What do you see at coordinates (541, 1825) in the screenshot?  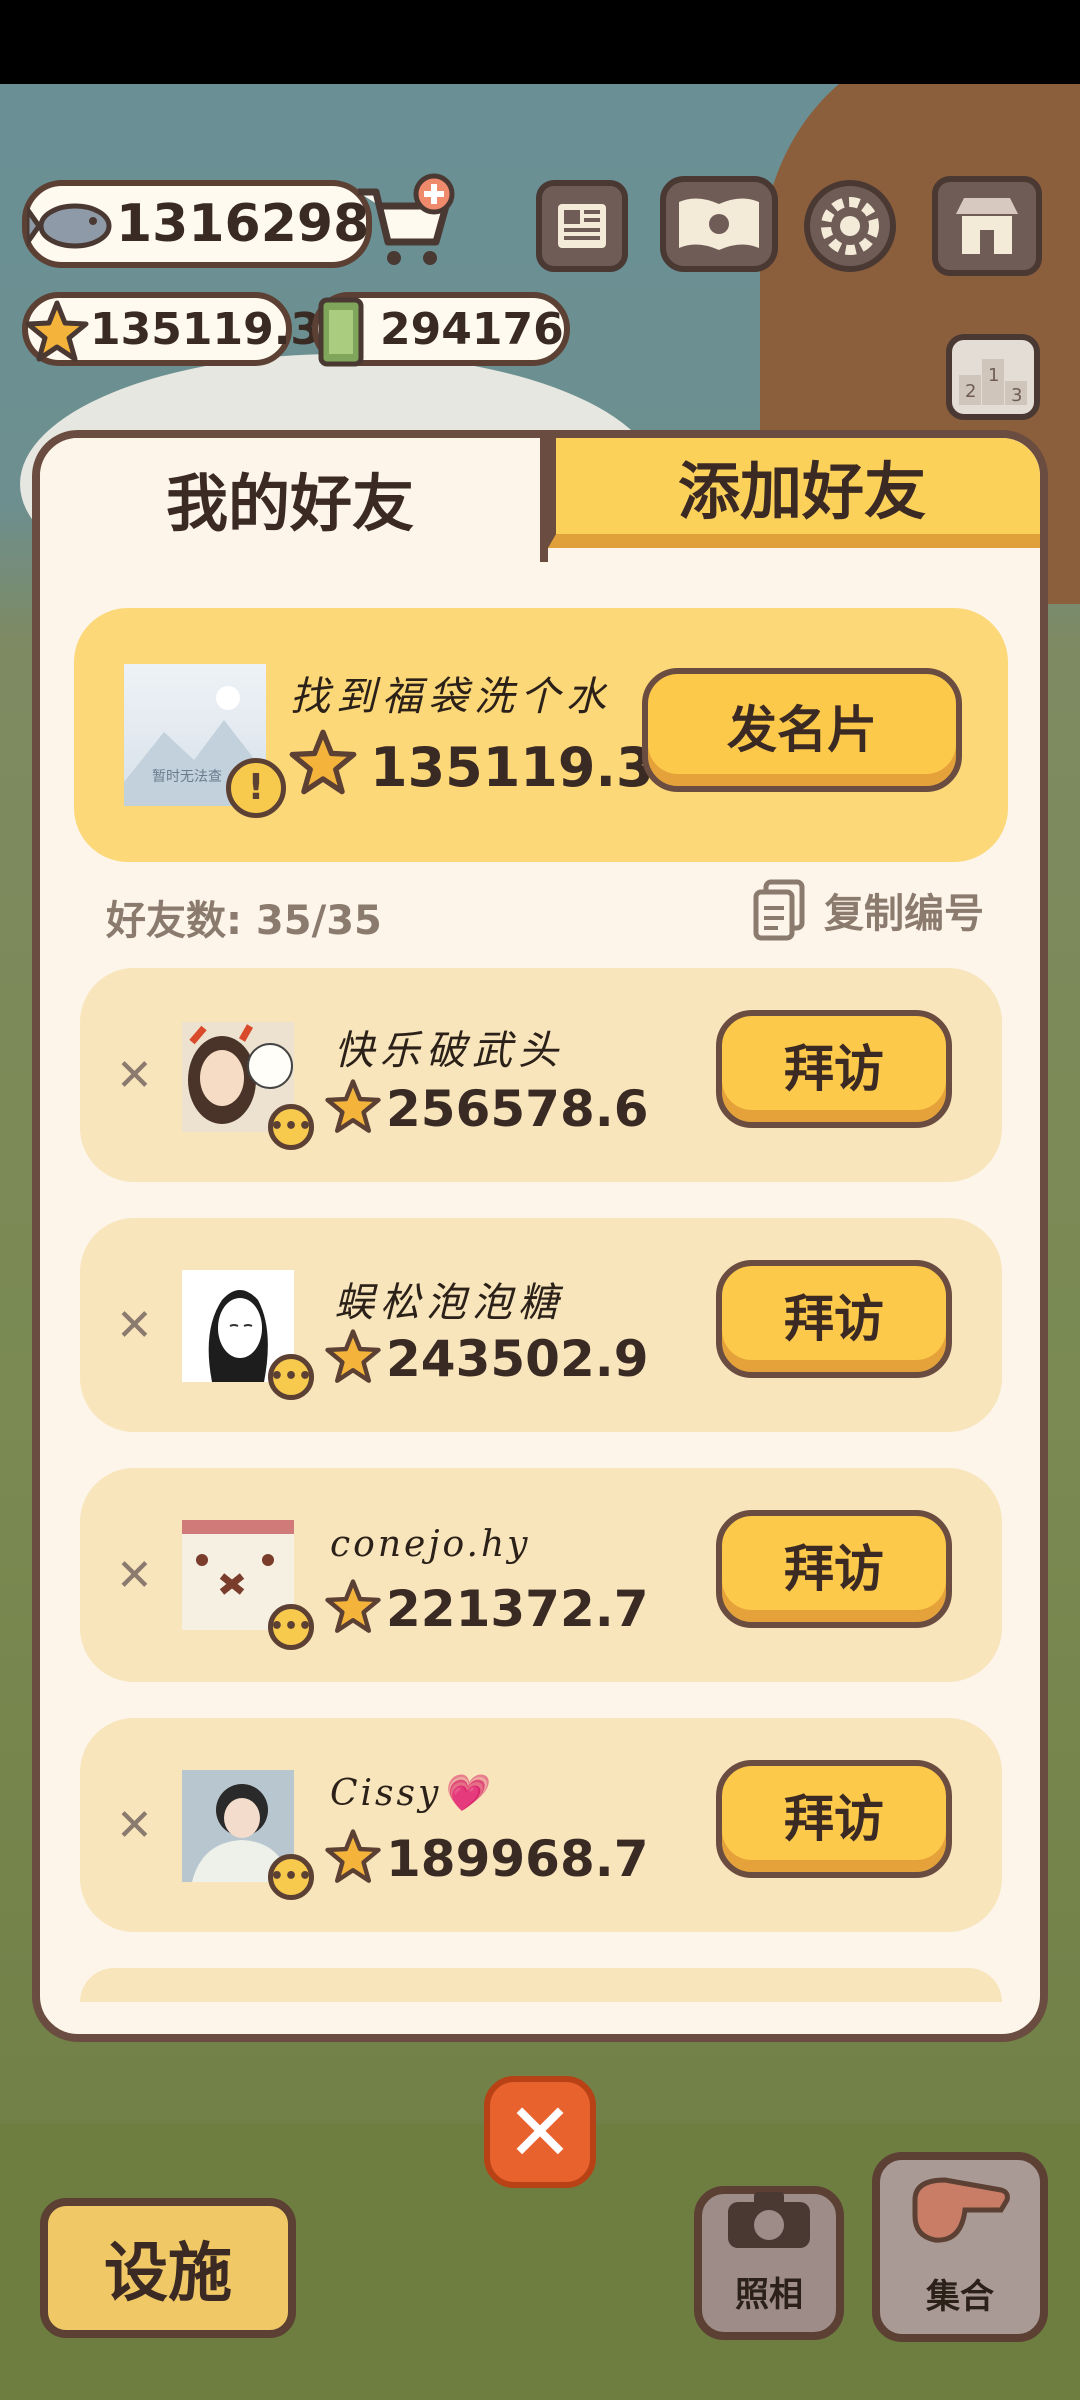 I see `list-item: ✕ ••• Cissy💗 189968.7 拜访` at bounding box center [541, 1825].